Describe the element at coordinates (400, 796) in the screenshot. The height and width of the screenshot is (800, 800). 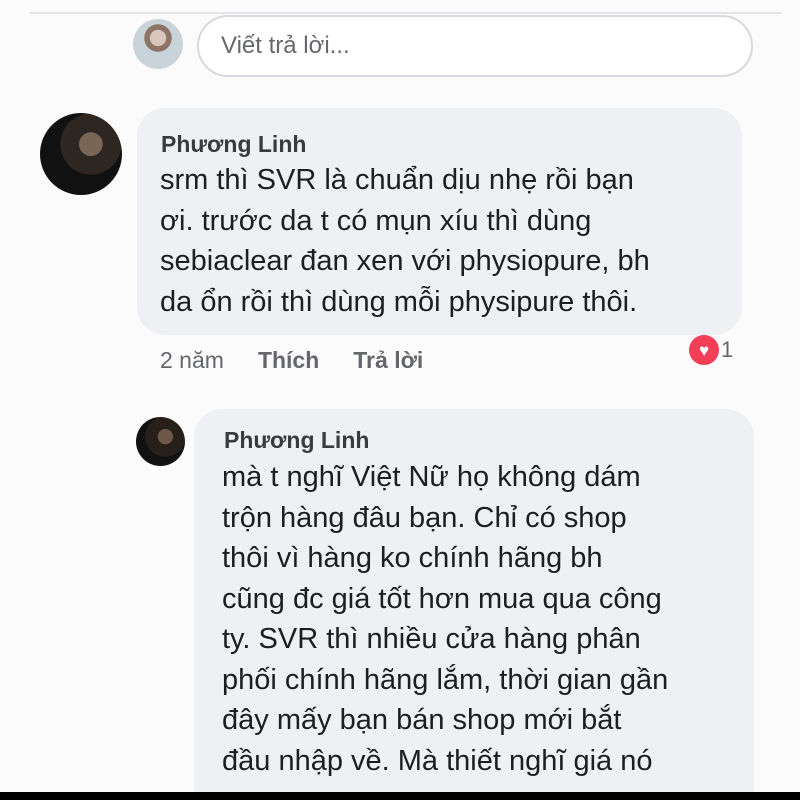
I see `bottom-edge` at that location.